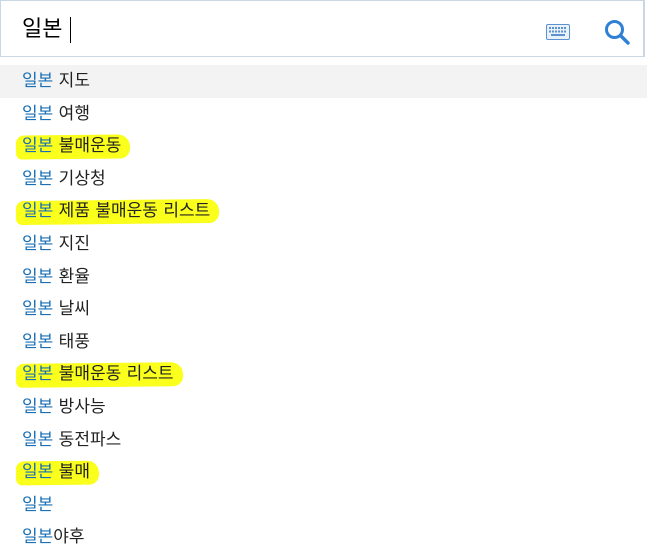 The height and width of the screenshot is (554, 647). I want to click on search-input: 일본, so click(42, 30).